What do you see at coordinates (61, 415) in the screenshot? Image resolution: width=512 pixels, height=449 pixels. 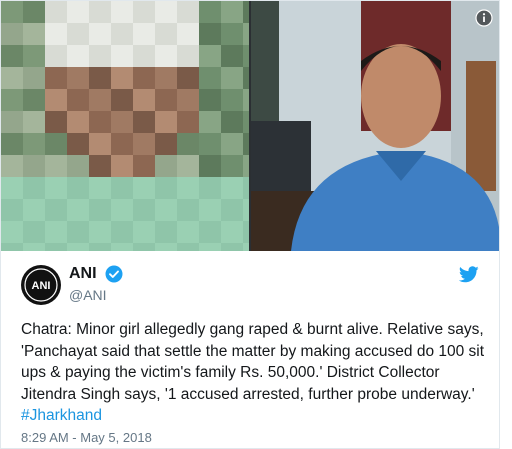 I see `hashtag-link: #Jharkhand` at bounding box center [61, 415].